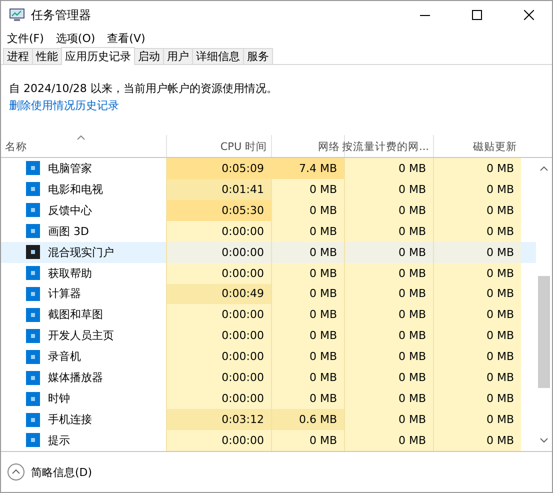  I want to click on table-cell: 0:05:09, so click(218, 168).